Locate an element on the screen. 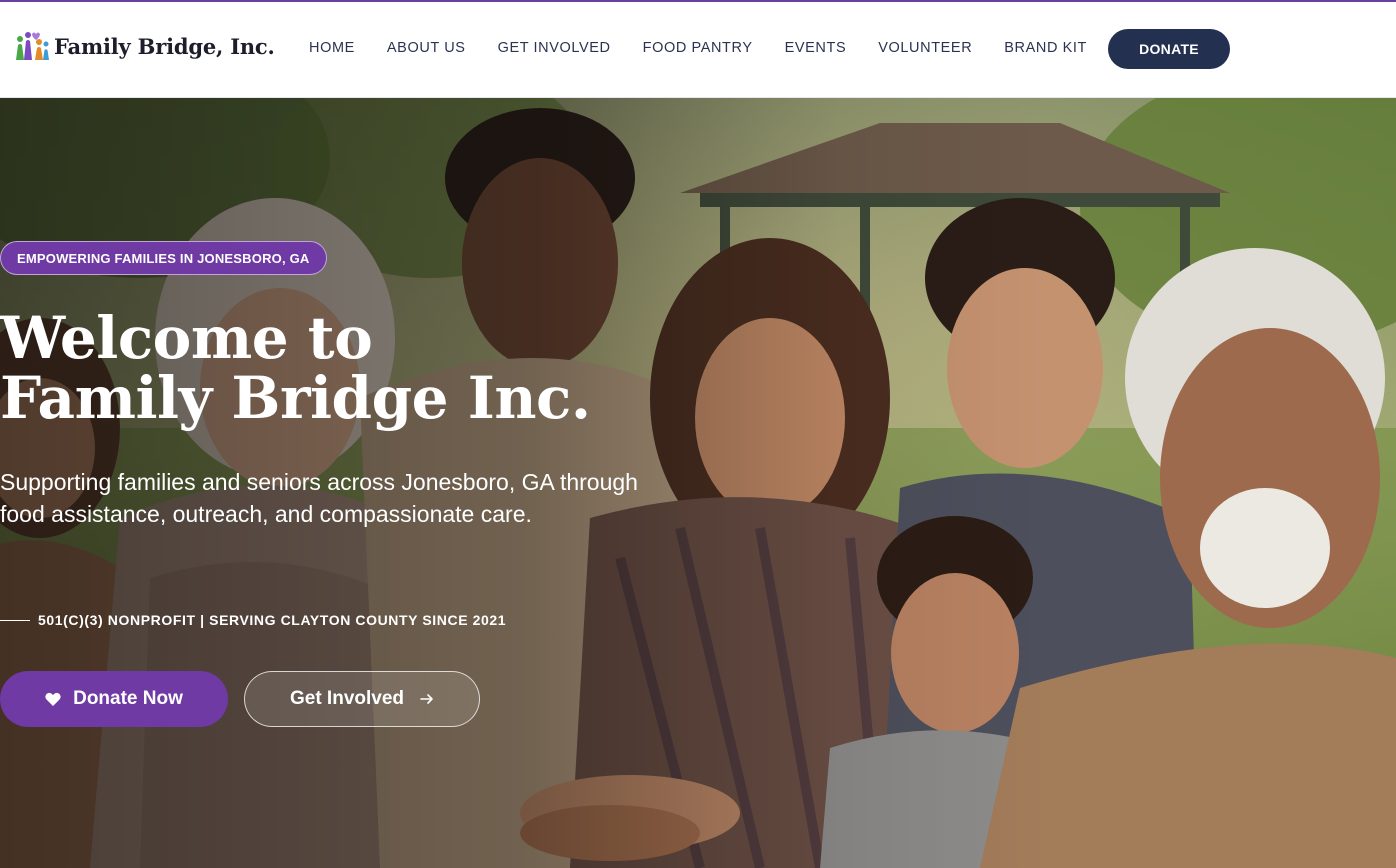 The height and width of the screenshot is (868, 1396). nav-brand-kit: BRAND KIT is located at coordinates (1045, 48).